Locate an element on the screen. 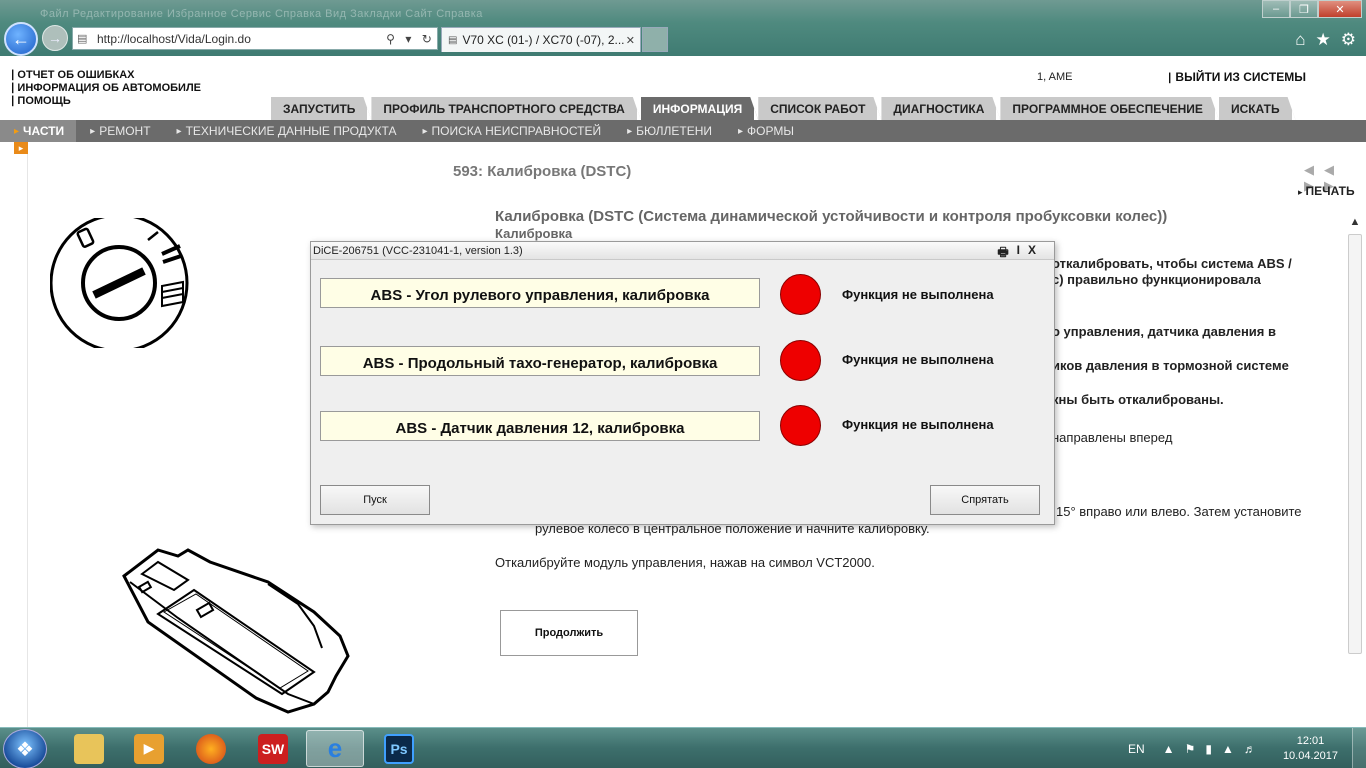  taskbar-explorer is located at coordinates (89, 748).